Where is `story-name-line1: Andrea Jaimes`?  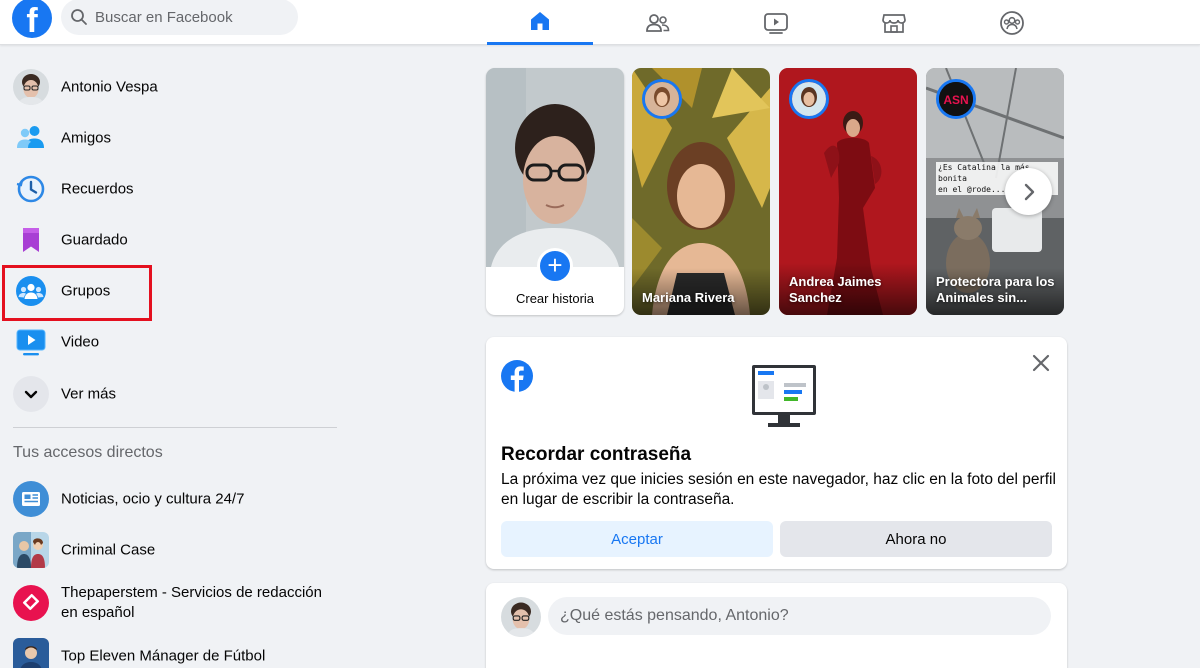 story-name-line1: Andrea Jaimes is located at coordinates (835, 281).